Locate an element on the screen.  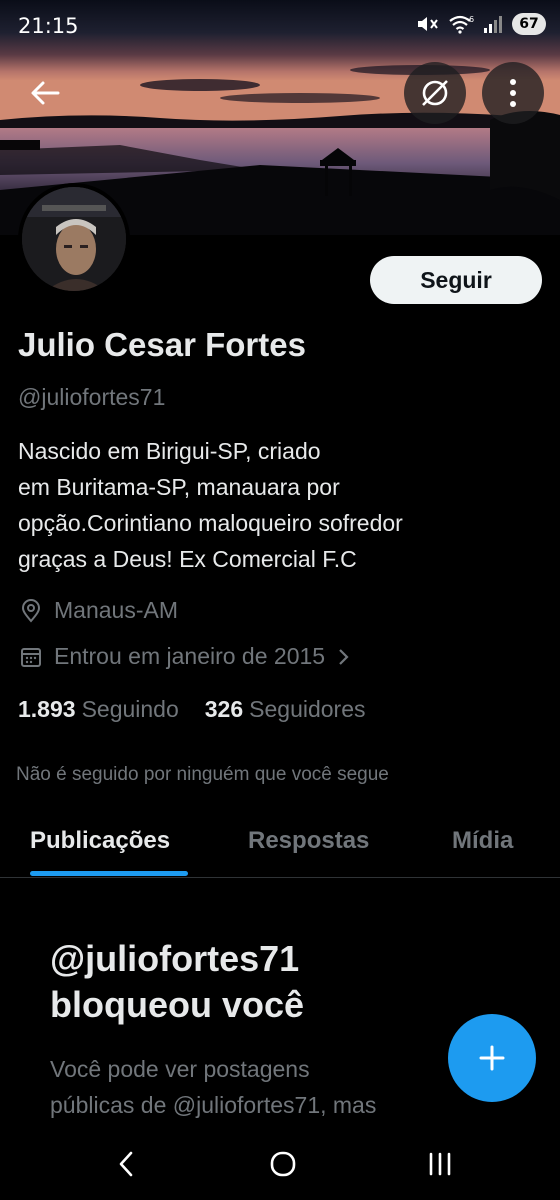
bio-line: opção.Corintiano maloqueiro sofredor is located at coordinates (210, 523).